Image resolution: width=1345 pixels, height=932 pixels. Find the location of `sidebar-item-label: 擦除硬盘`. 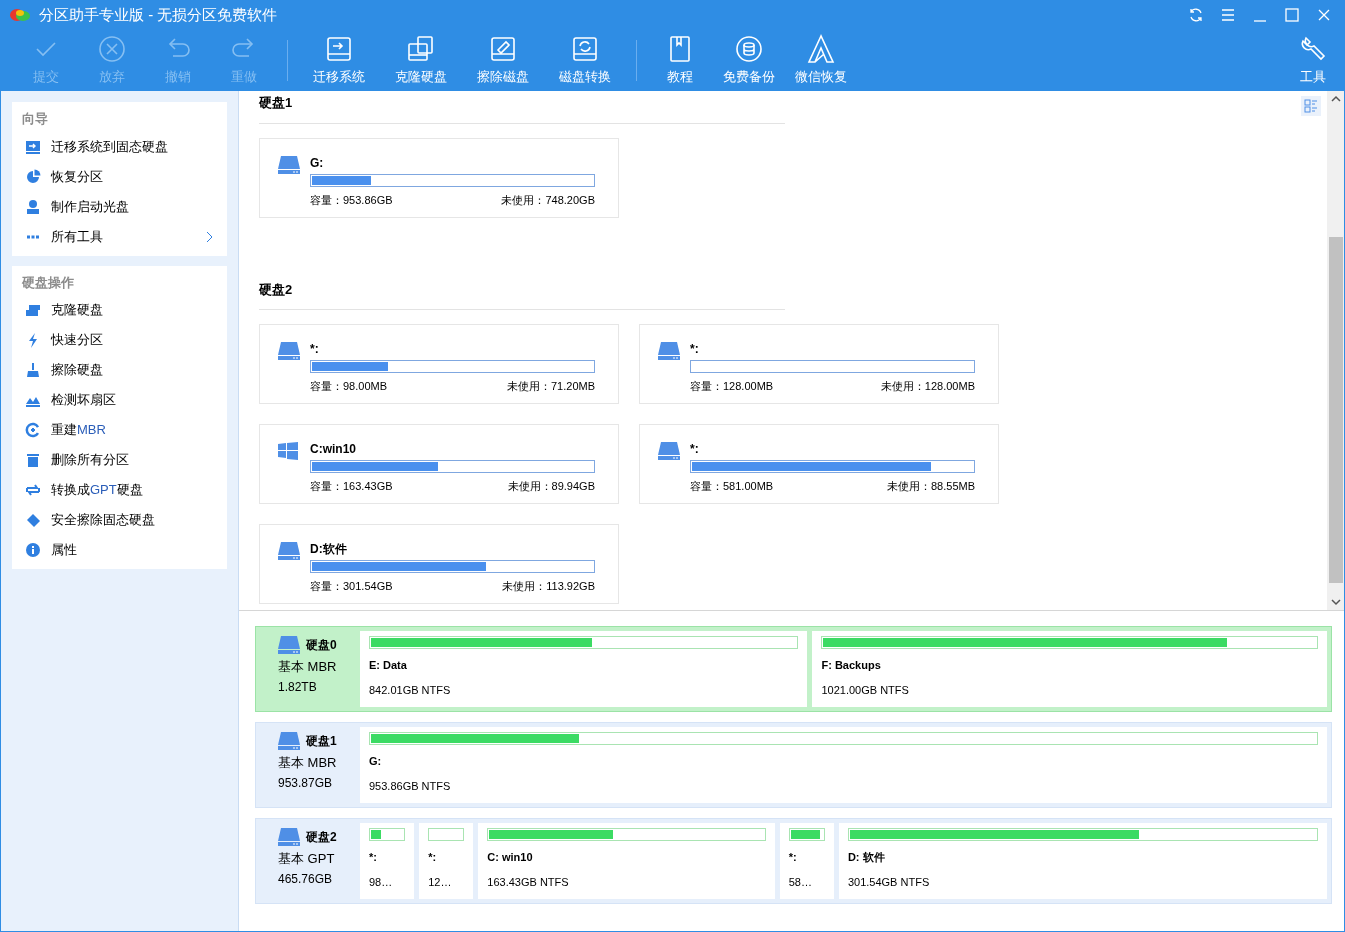

sidebar-item-label: 擦除硬盘 is located at coordinates (77, 370).